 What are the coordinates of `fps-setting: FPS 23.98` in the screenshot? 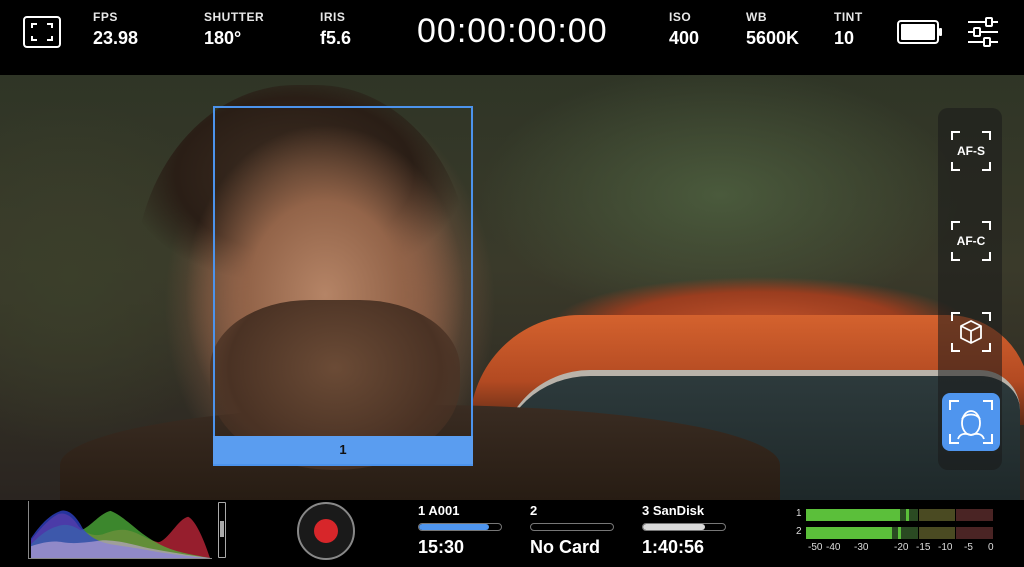 It's located at (115, 29).